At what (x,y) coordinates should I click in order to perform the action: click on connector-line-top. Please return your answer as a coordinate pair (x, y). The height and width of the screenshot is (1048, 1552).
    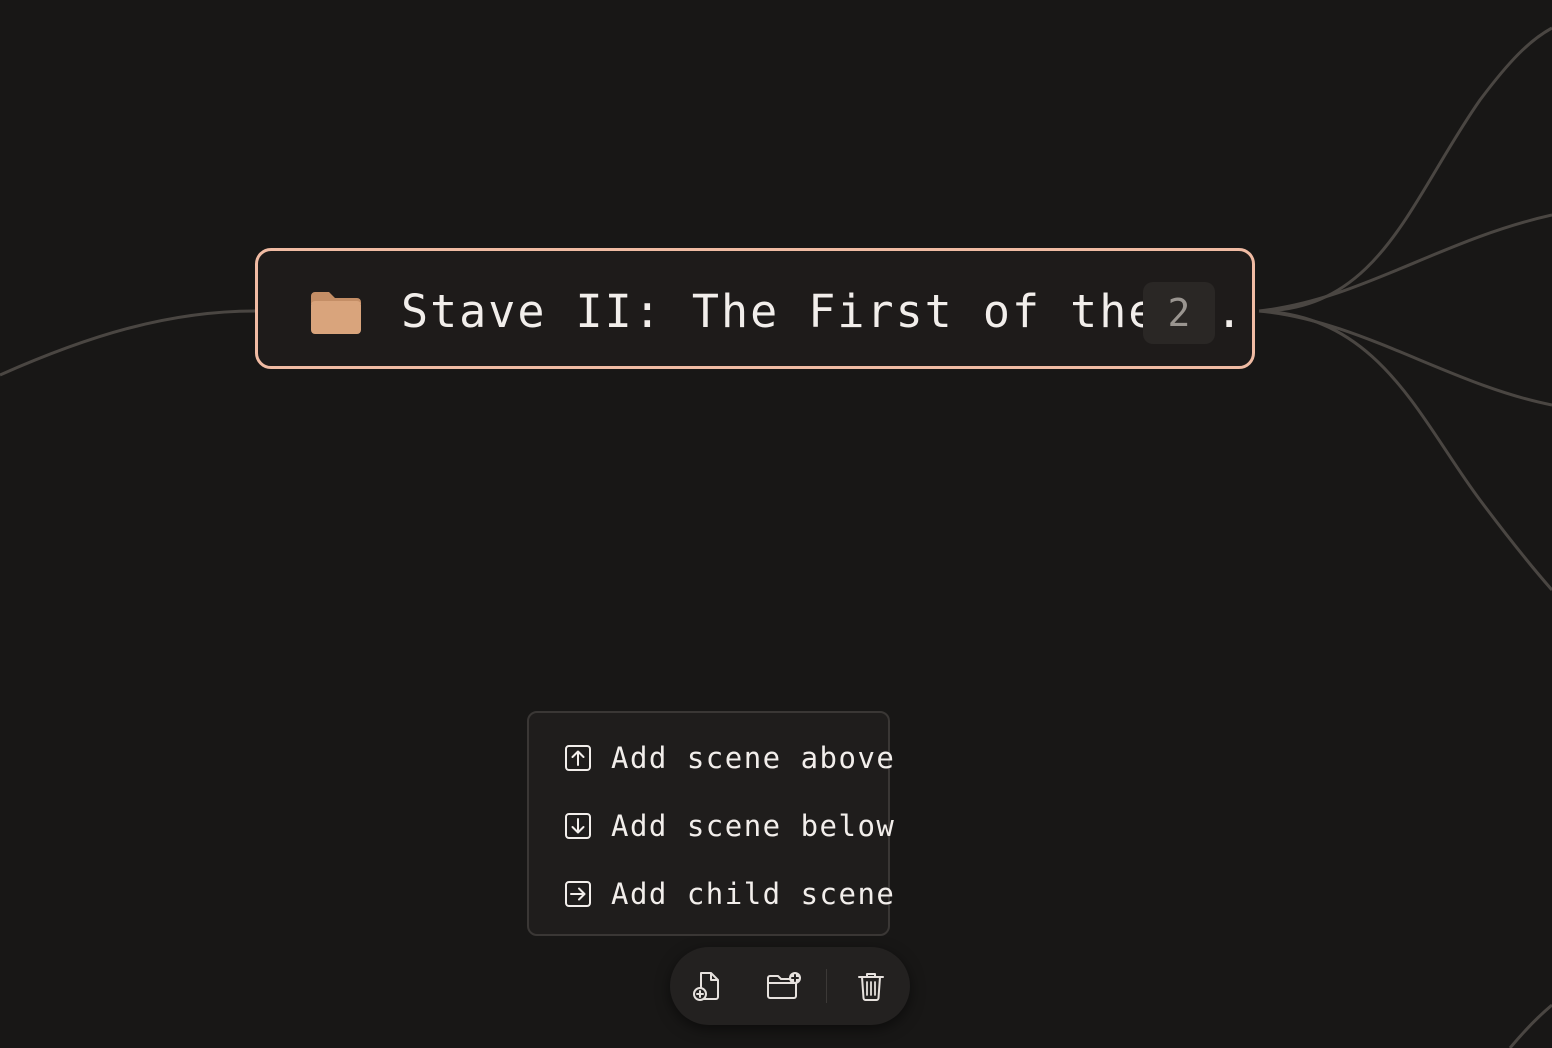
    Looking at the image, I should click on (1405, 169).